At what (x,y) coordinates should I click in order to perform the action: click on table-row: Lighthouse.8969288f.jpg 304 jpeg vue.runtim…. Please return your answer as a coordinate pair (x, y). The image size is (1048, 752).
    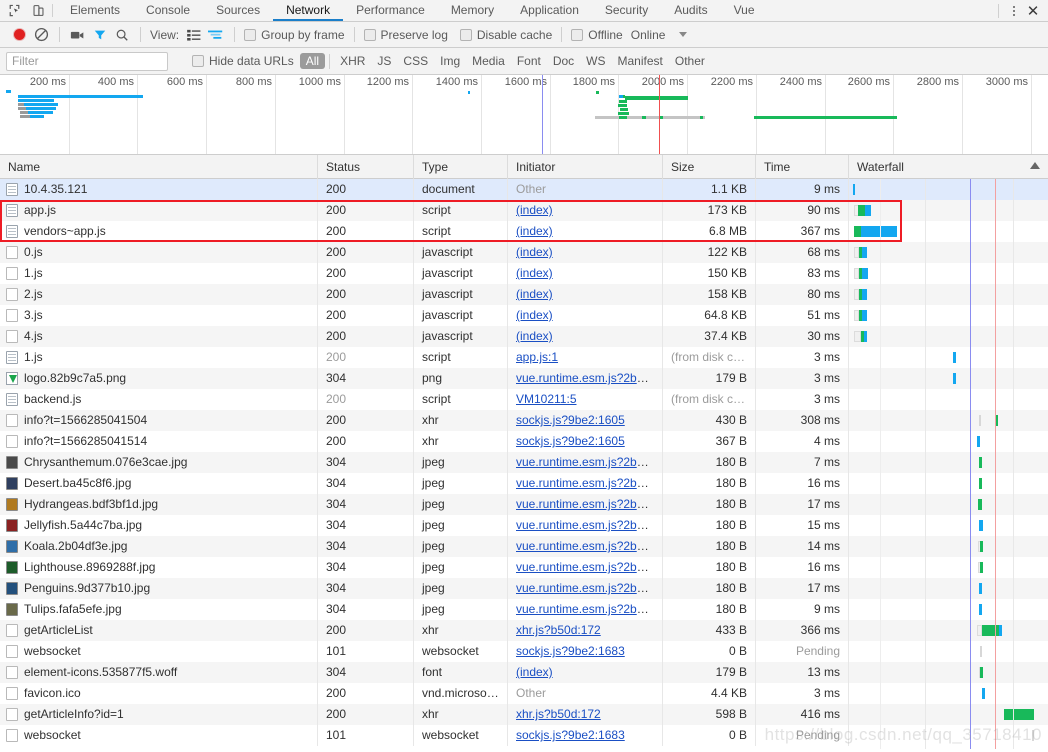
    Looking at the image, I should click on (524, 567).